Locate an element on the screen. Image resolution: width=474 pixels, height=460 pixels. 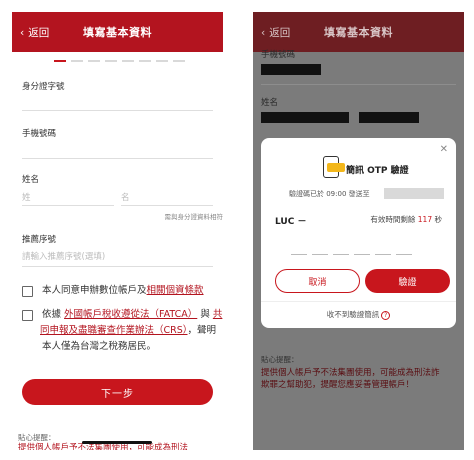
agree-terms-text: 本人同意申辦數位帳戶及相關個資條款 is located at coordinates (123, 291).